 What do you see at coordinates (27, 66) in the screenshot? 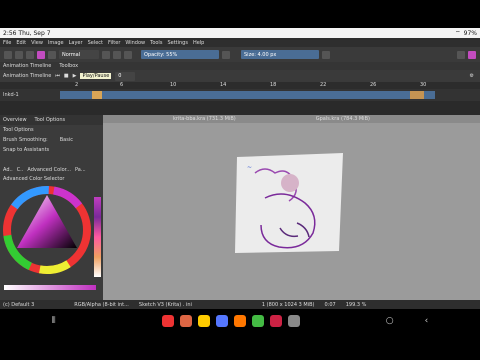
I see `animation-timeline-title: Animation Timeline` at bounding box center [27, 66].